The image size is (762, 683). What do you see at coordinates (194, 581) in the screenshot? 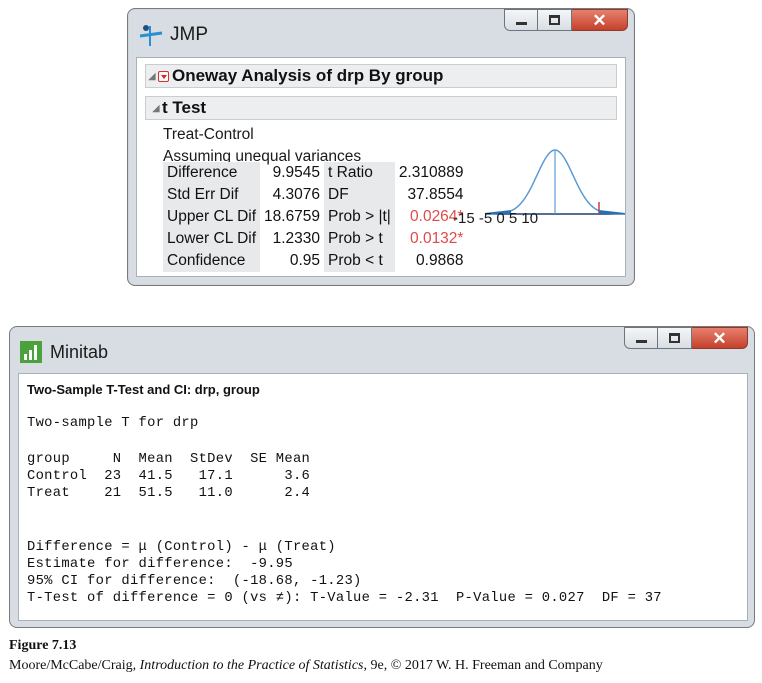
I see `confidence-interval: 95% CI for difference: (-18.68, -1.23)` at bounding box center [194, 581].